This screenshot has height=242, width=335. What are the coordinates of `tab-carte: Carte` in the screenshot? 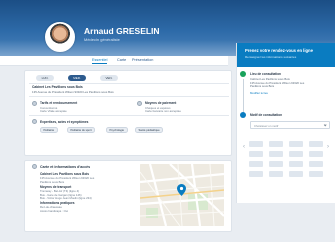 It's located at (121, 60).